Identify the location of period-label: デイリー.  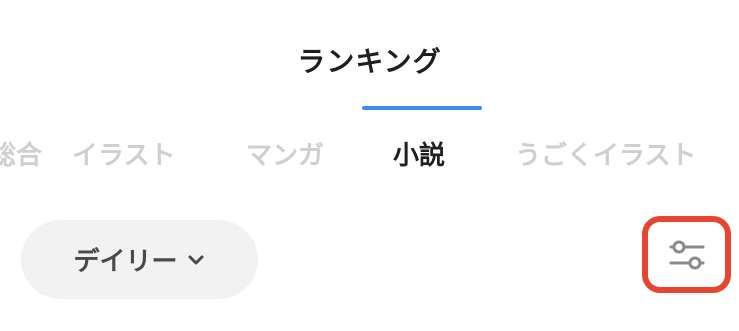
(125, 262).